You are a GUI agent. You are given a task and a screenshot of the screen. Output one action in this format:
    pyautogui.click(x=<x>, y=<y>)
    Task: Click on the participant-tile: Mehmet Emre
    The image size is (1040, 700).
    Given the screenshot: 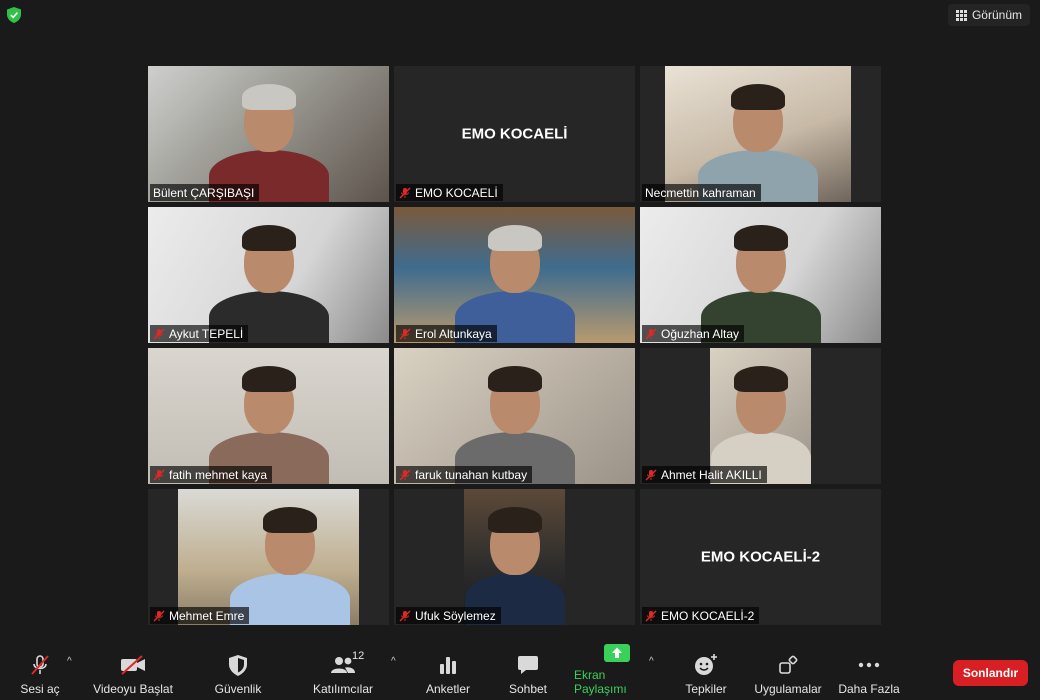 What is the action you would take?
    pyautogui.click(x=268, y=557)
    